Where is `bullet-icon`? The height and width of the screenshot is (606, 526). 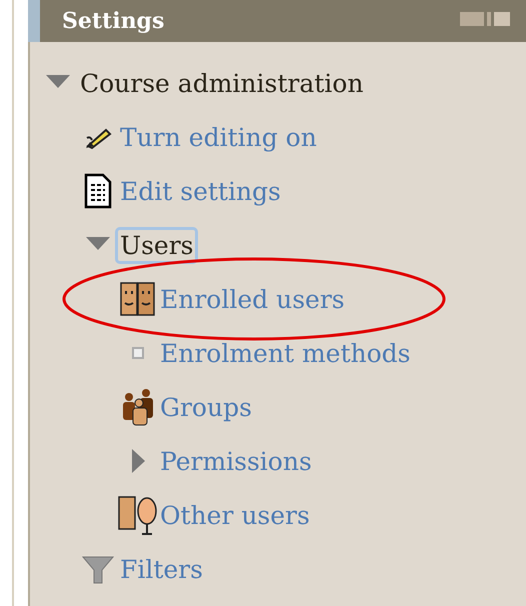
bullet-icon is located at coordinates (138, 353).